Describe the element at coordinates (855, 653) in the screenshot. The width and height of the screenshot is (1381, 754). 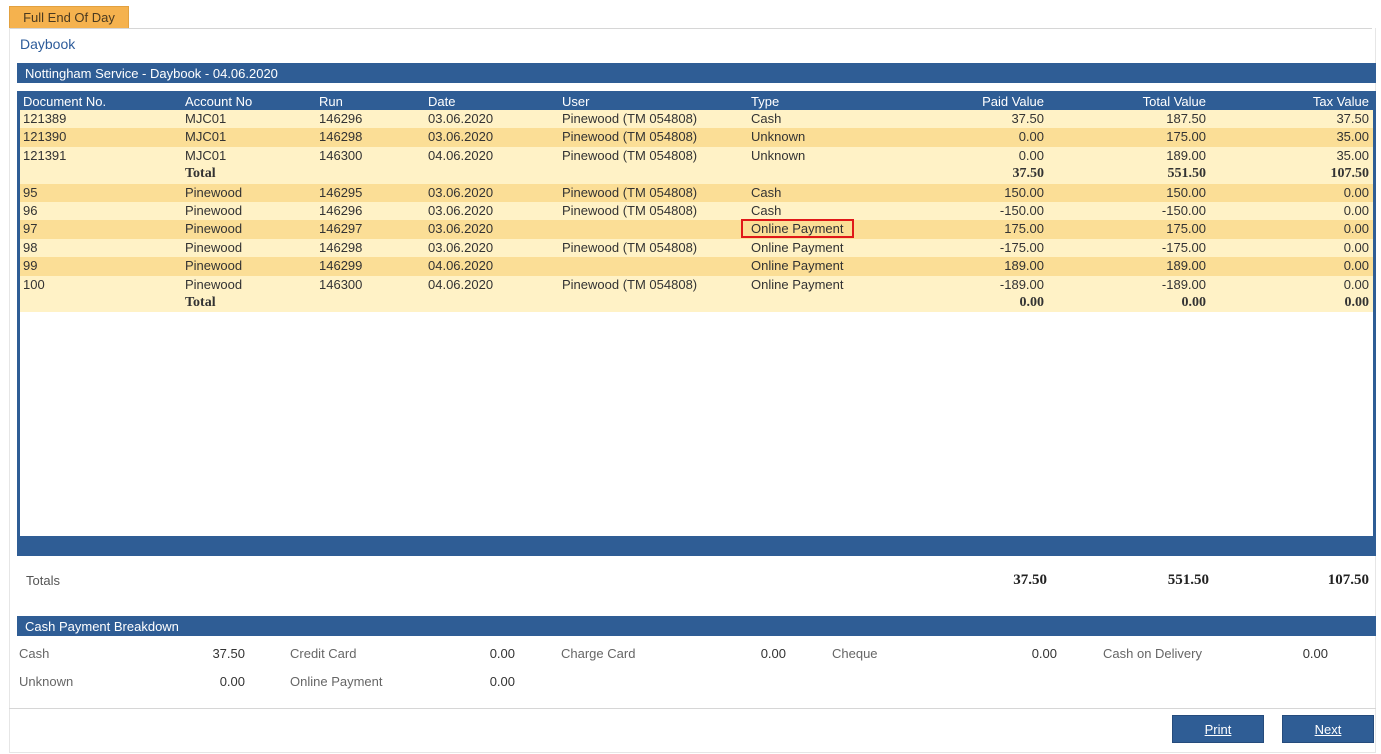
I see `breakdown-cheque-label: Cheque` at that location.